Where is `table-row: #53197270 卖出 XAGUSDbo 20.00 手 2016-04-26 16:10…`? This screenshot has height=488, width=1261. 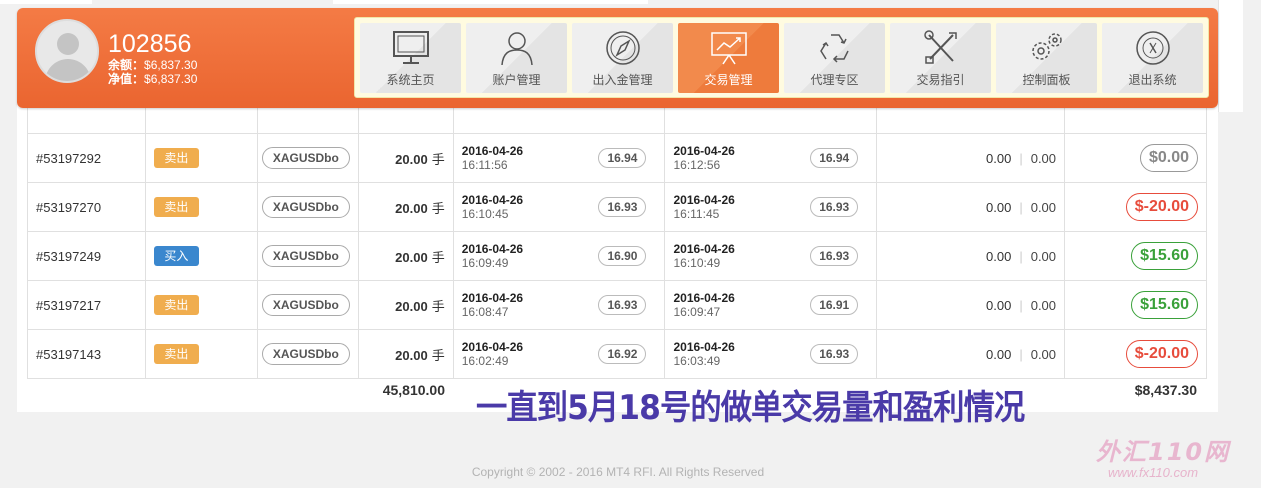 table-row: #53197270 卖出 XAGUSDbo 20.00 手 2016-04-26 16:10… is located at coordinates (617, 207).